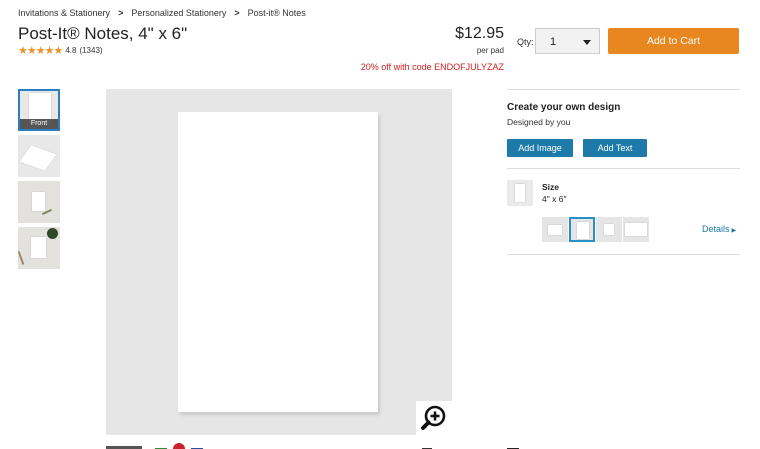 This screenshot has height=449, width=760. What do you see at coordinates (673, 41) in the screenshot?
I see `add-to-cart-button: Add to Cart` at bounding box center [673, 41].